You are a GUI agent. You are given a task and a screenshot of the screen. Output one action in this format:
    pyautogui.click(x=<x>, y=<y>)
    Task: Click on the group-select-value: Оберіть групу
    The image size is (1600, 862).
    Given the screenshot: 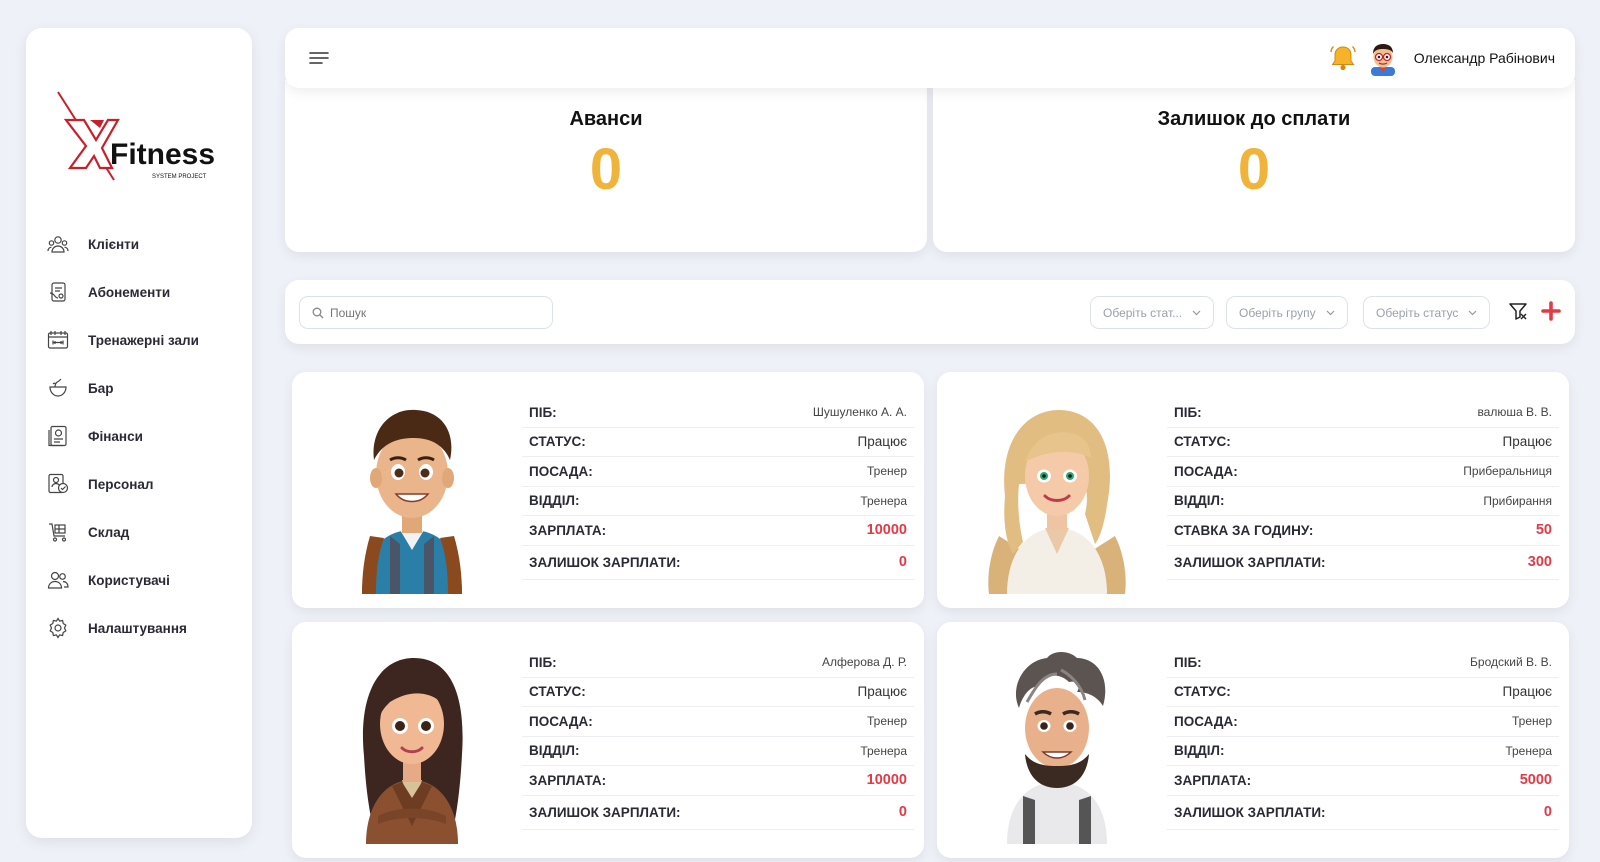 What is the action you would take?
    pyautogui.click(x=1277, y=312)
    